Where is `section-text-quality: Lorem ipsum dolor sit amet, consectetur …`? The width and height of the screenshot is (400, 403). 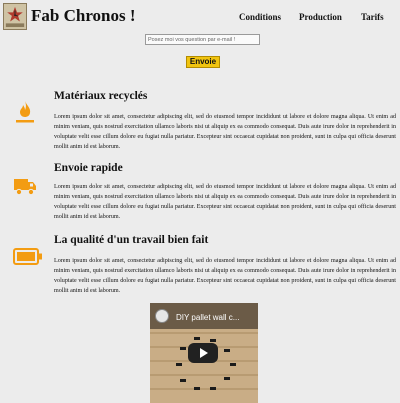
section-text-quality: Lorem ipsum dolor sit amet, consectetur … is located at coordinates (225, 276).